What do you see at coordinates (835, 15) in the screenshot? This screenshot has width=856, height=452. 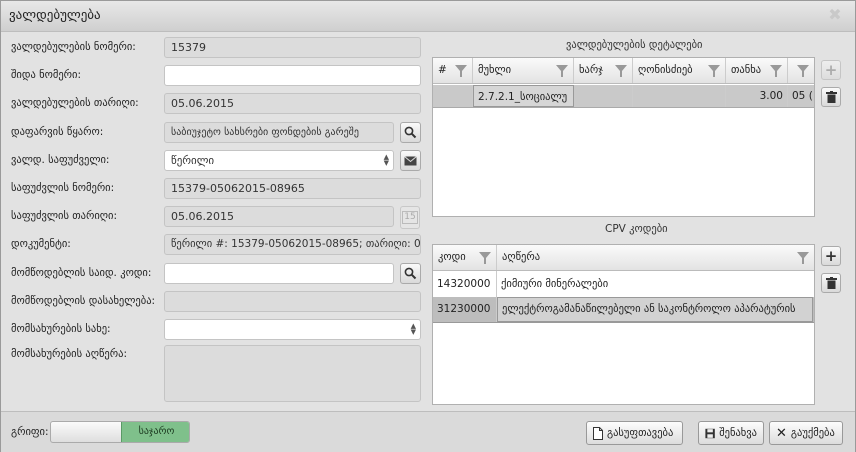 I see `close-icon: ✖` at bounding box center [835, 15].